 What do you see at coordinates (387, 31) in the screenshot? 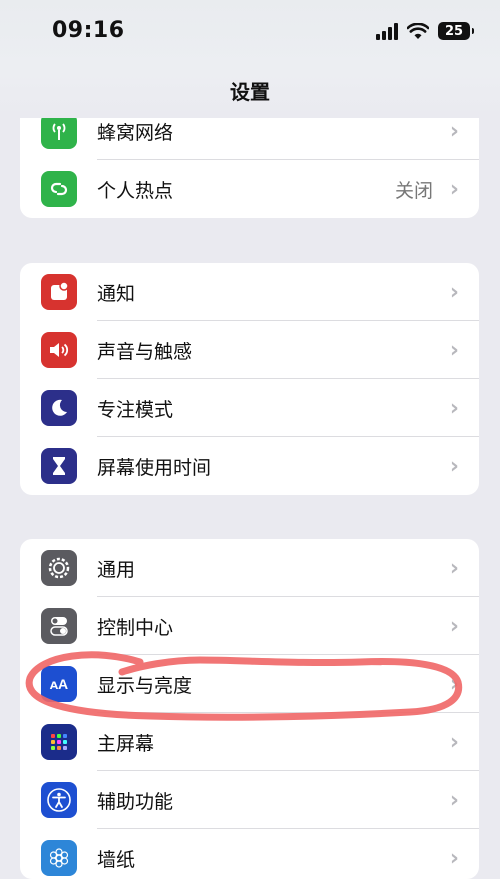
I see `cellular-signal-icon` at bounding box center [387, 31].